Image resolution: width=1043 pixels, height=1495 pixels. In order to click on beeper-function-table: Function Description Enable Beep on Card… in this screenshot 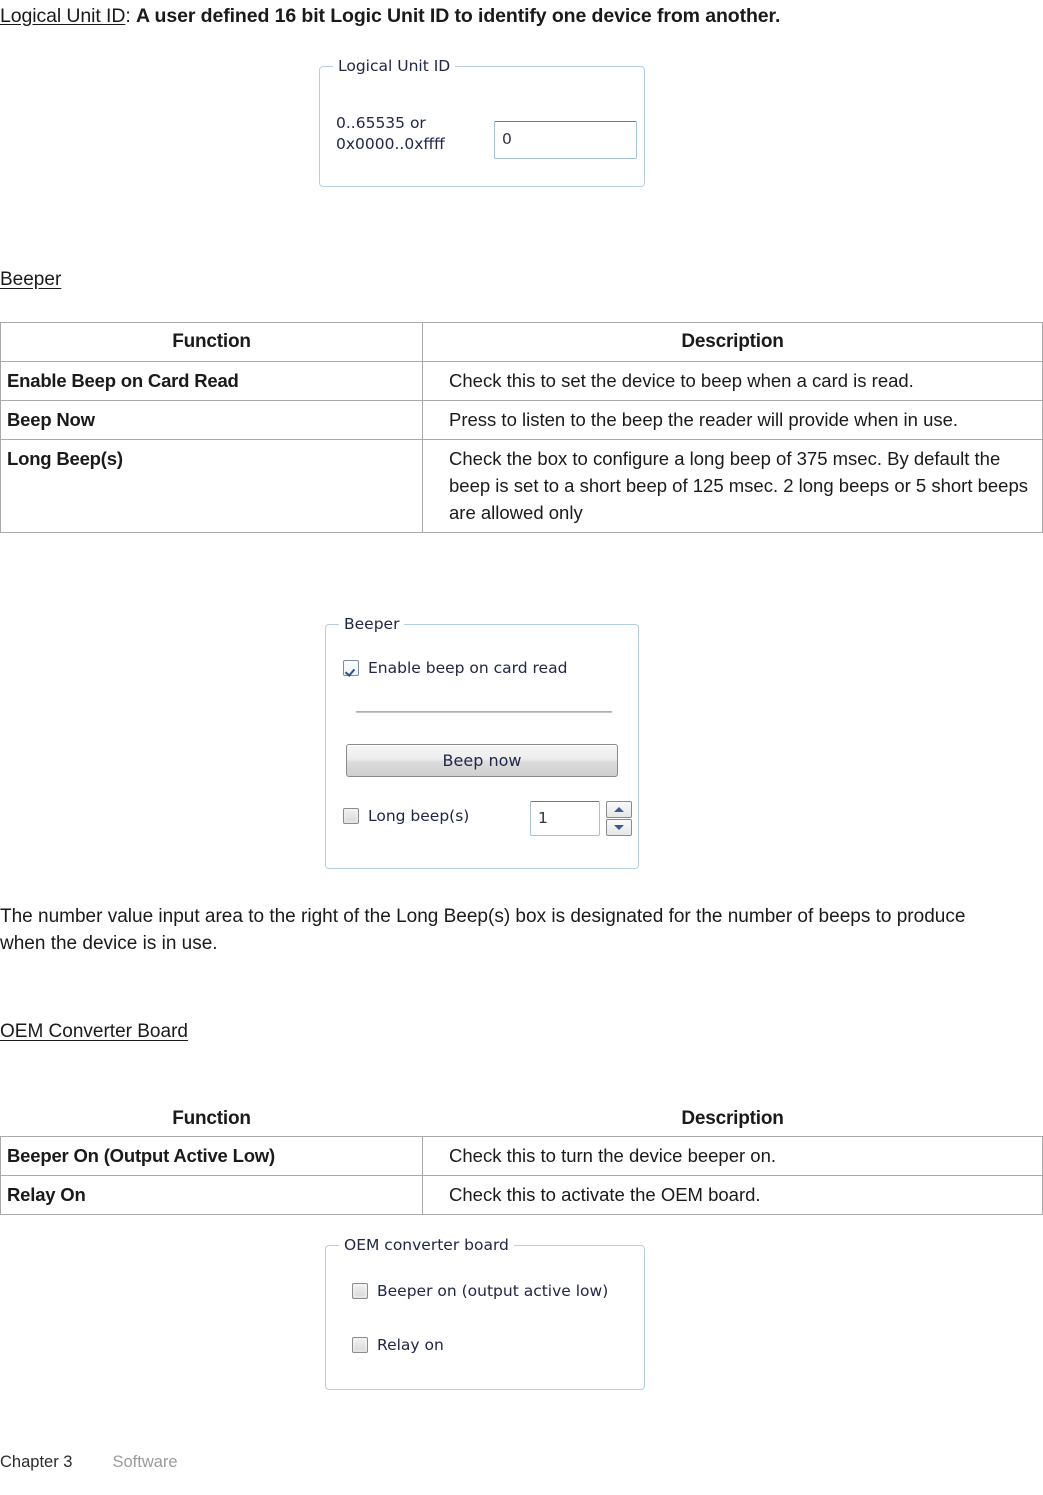, I will do `click(521, 427)`.